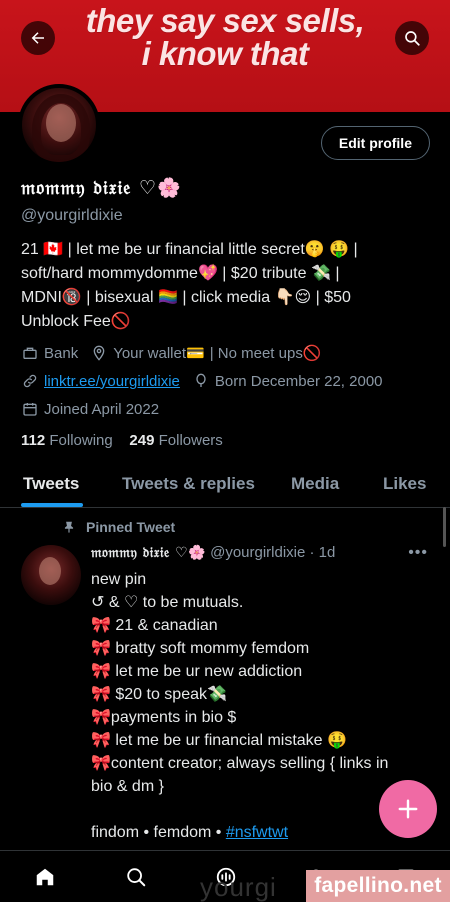 The width and height of the screenshot is (450, 902). I want to click on search-button, so click(412, 38).